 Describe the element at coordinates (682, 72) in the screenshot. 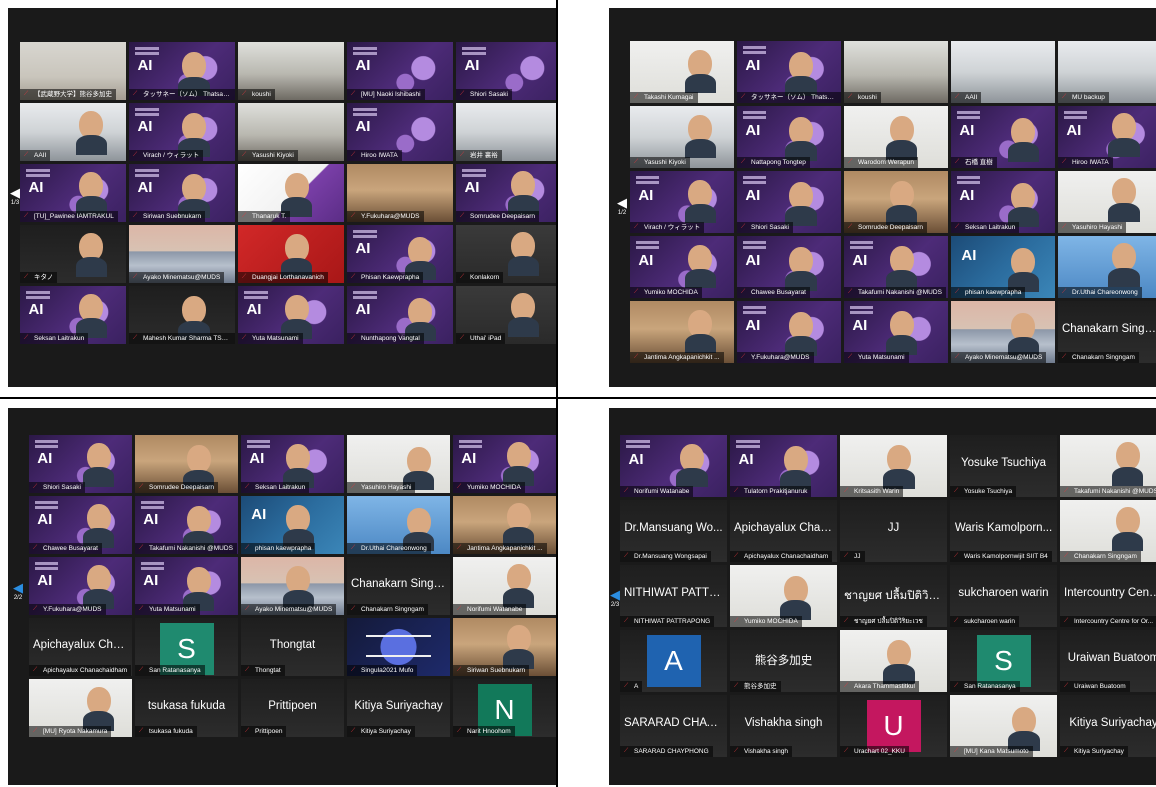

I see `participant-video-tile: ⟋ Takashi Kumagai` at that location.